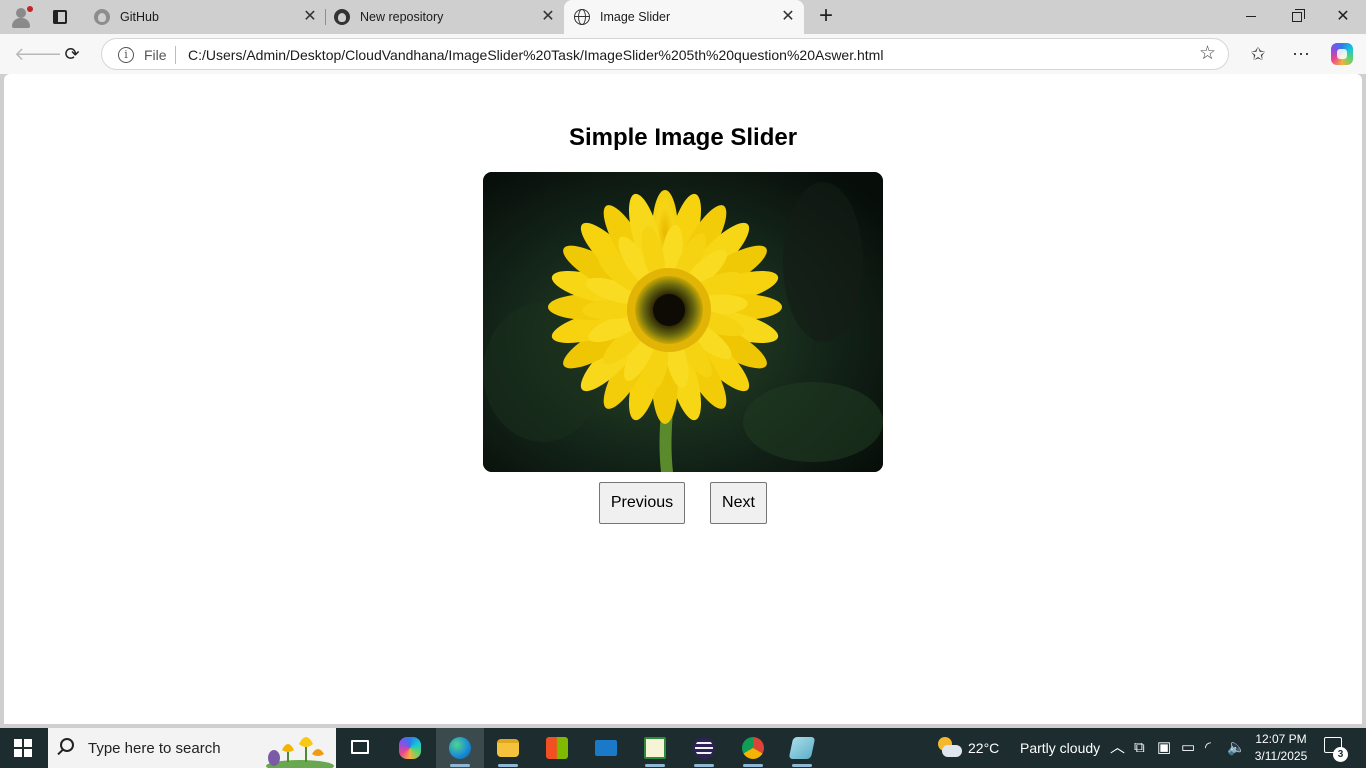 This screenshot has height=768, width=1366. What do you see at coordinates (704, 748) in the screenshot?
I see `eclipse-ide-icon` at bounding box center [704, 748].